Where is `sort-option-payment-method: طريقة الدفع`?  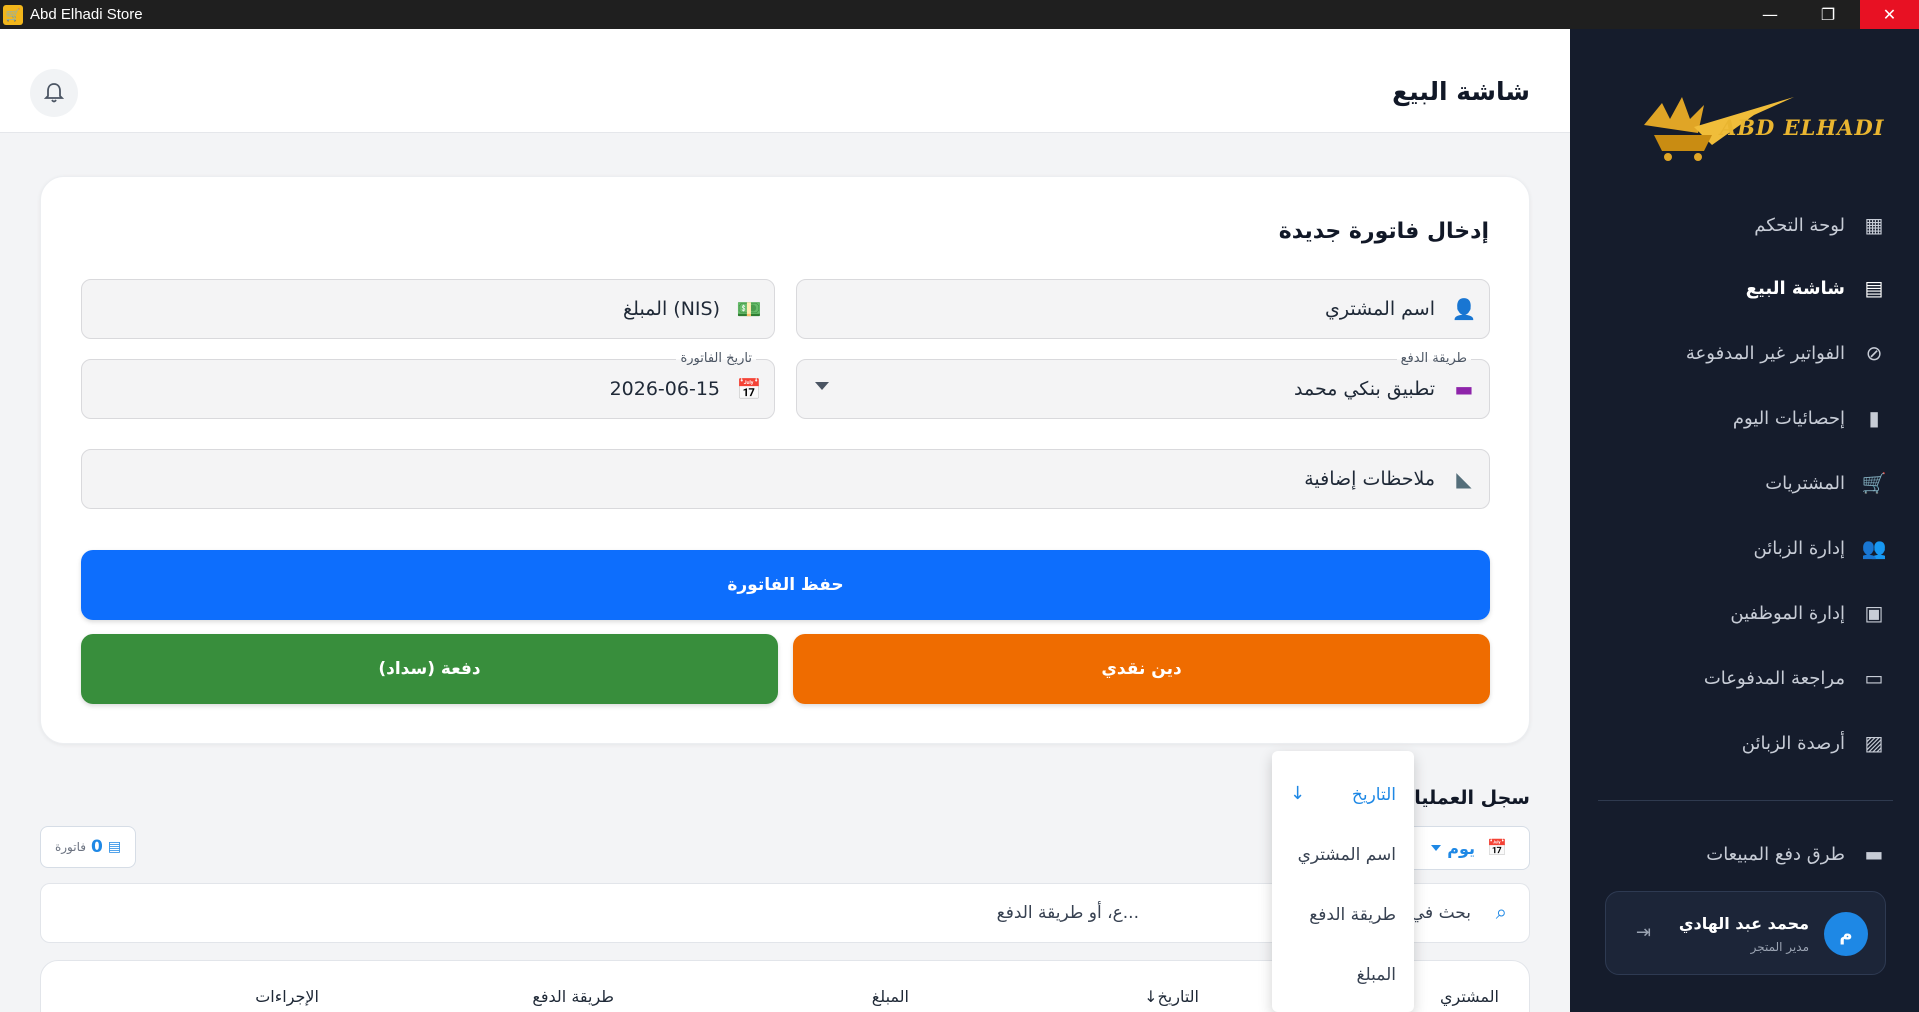 sort-option-payment-method: طريقة الدفع is located at coordinates (1343, 914).